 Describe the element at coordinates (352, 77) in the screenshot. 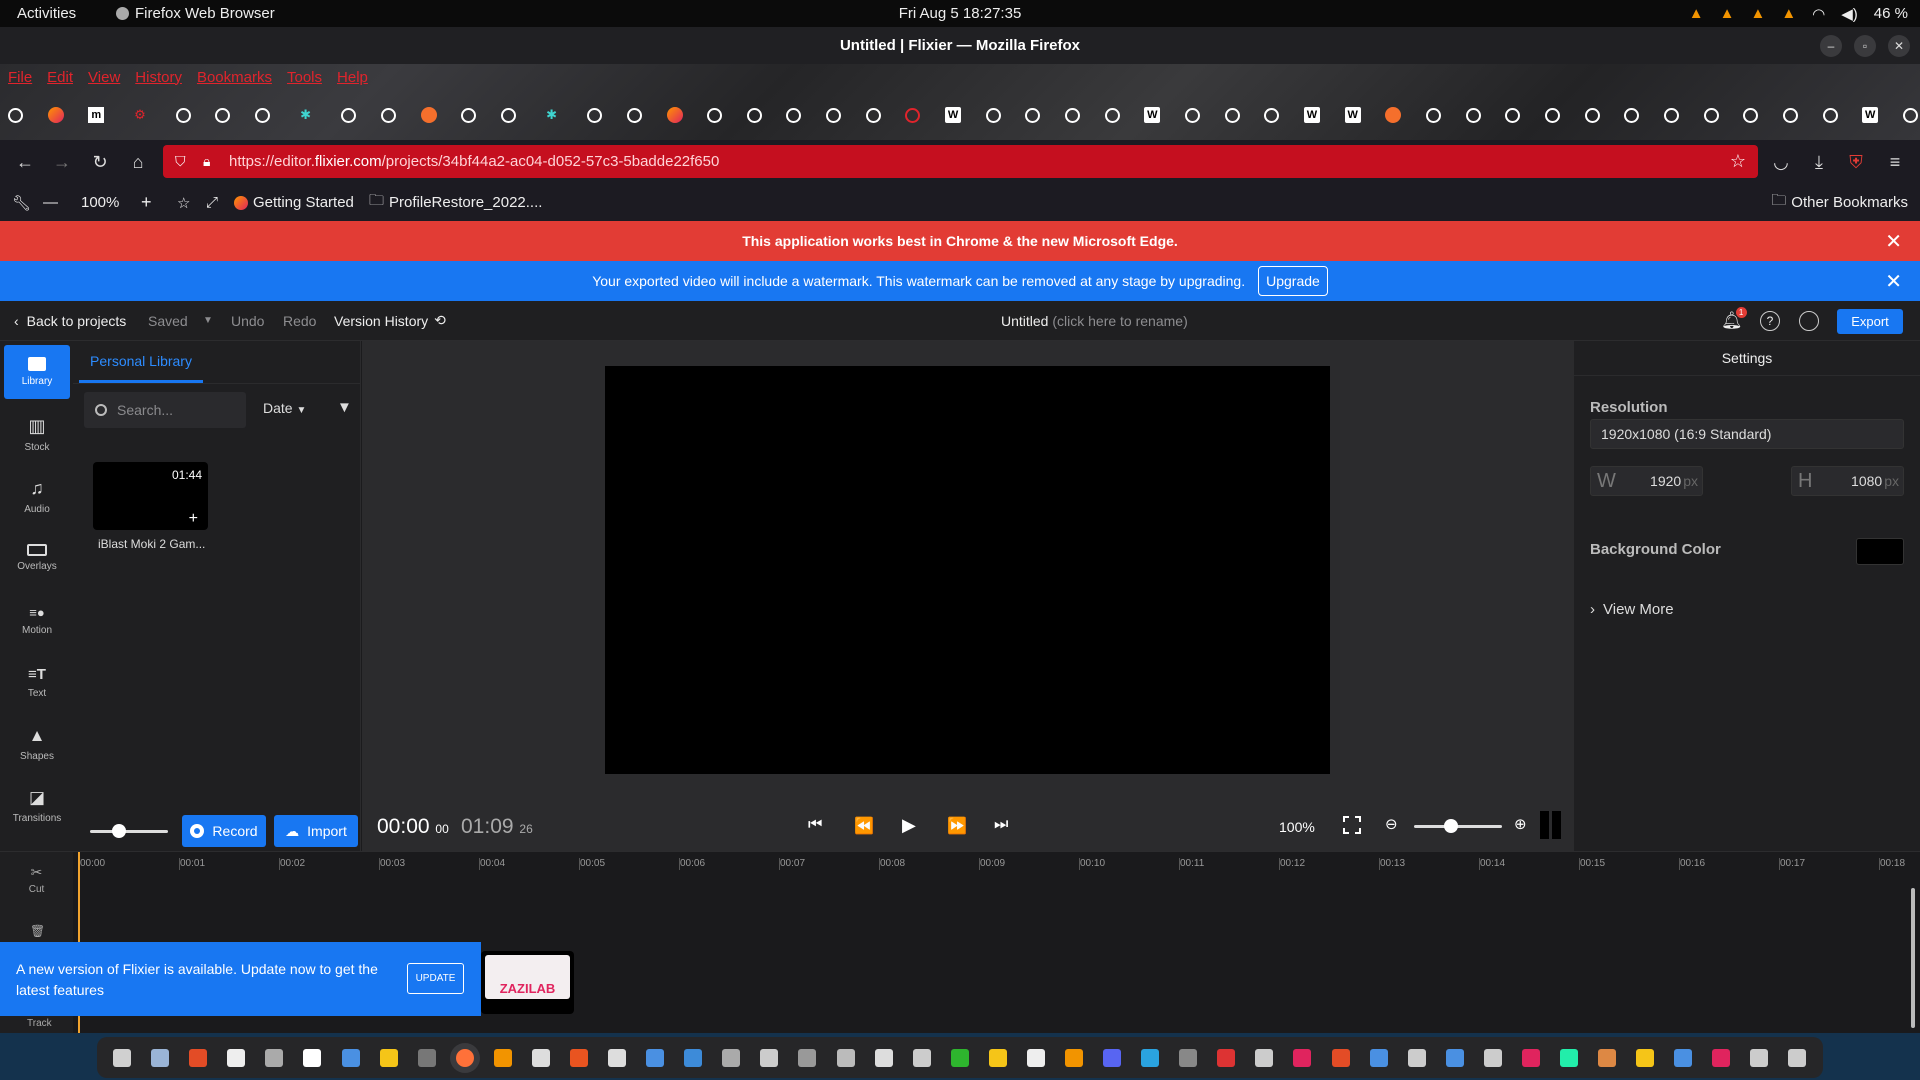

I see `menu-help: Help` at that location.